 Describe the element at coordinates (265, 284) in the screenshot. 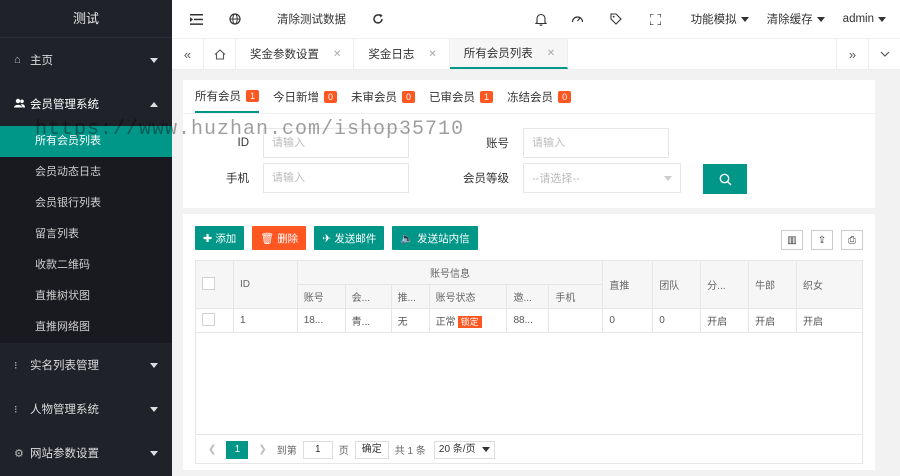

I see `col-id: ID` at that location.